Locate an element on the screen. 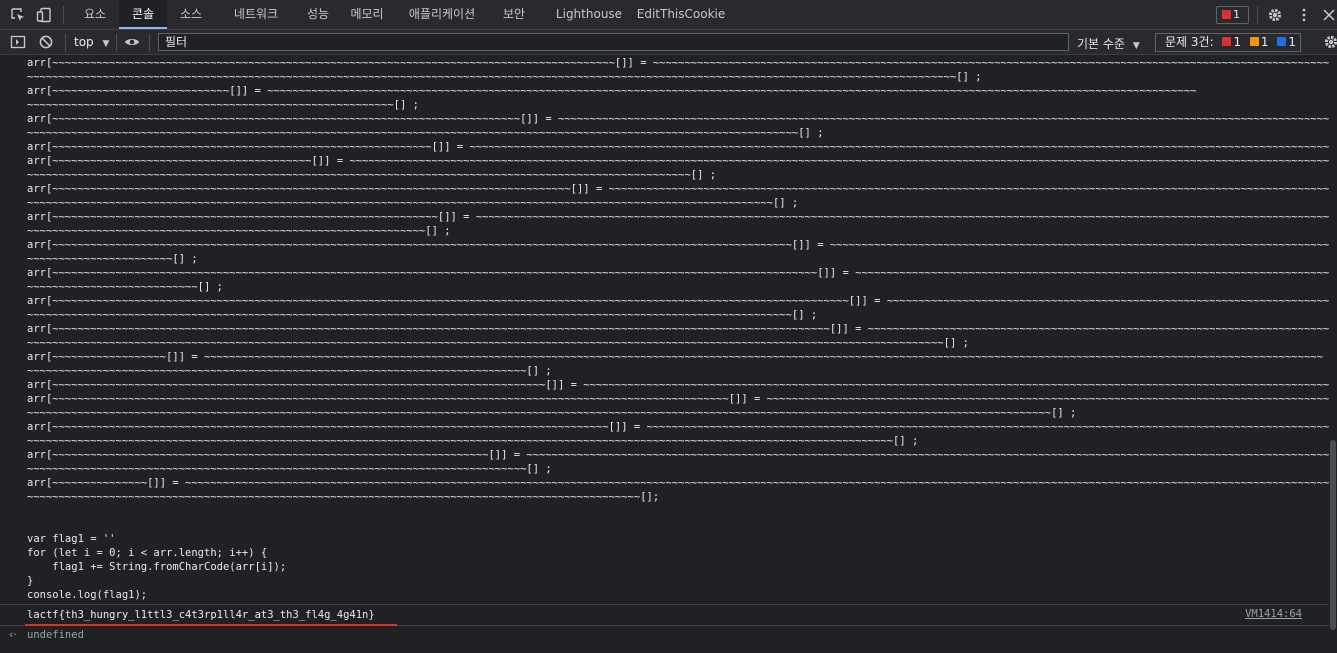 The width and height of the screenshot is (1337, 653). console-settings-gear-icon is located at coordinates (1330, 42).